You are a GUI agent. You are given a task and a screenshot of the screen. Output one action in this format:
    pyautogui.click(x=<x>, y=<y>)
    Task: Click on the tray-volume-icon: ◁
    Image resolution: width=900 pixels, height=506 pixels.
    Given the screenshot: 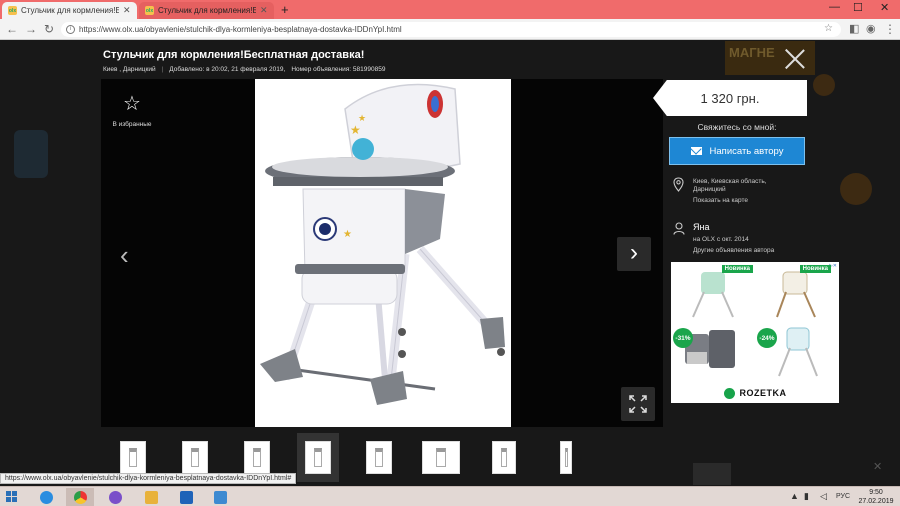 What is the action you would take?
    pyautogui.click(x=823, y=496)
    